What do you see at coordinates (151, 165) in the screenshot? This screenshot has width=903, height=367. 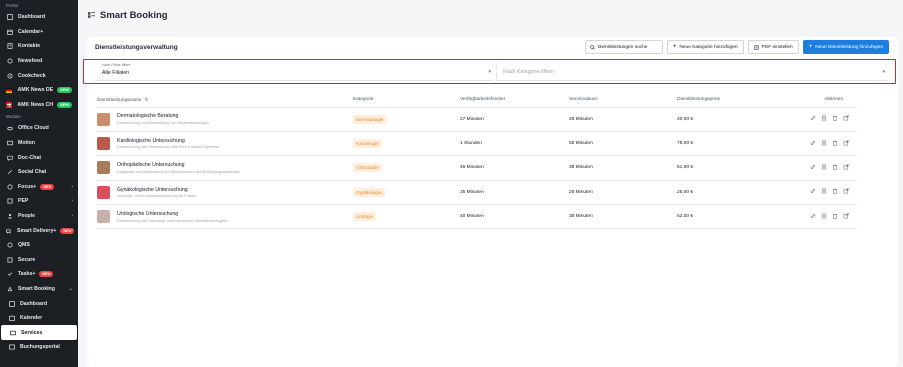 I see `service-name: Orthopädische Untersuchung` at bounding box center [151, 165].